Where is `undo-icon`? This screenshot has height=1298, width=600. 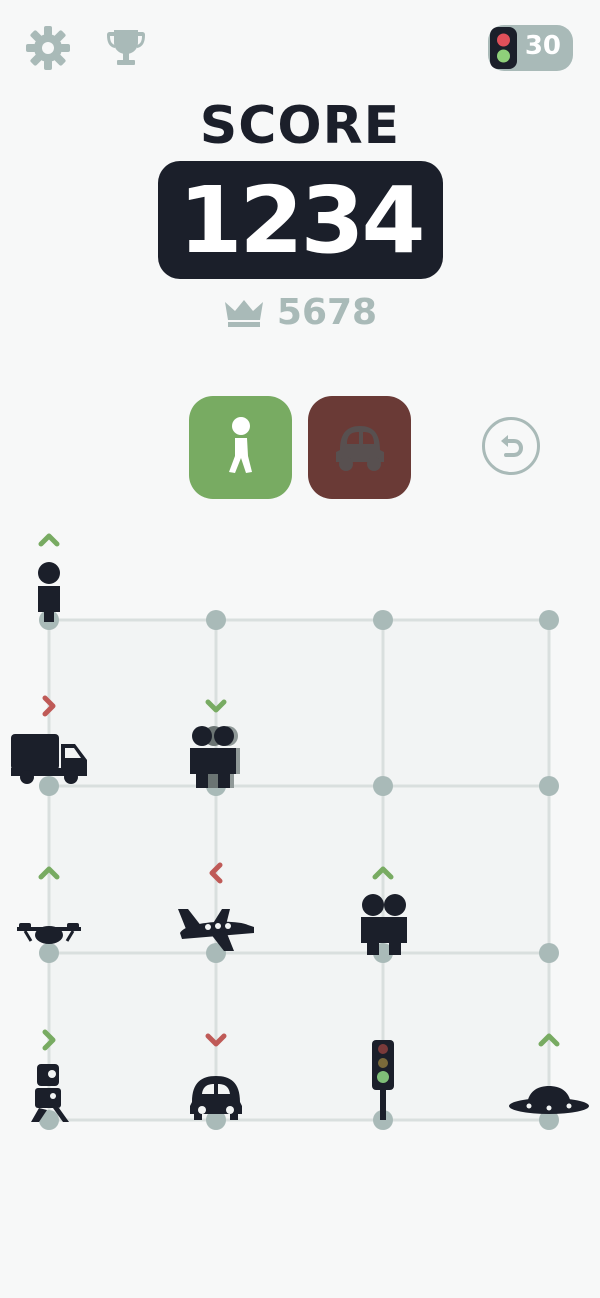 undo-icon is located at coordinates (511, 446).